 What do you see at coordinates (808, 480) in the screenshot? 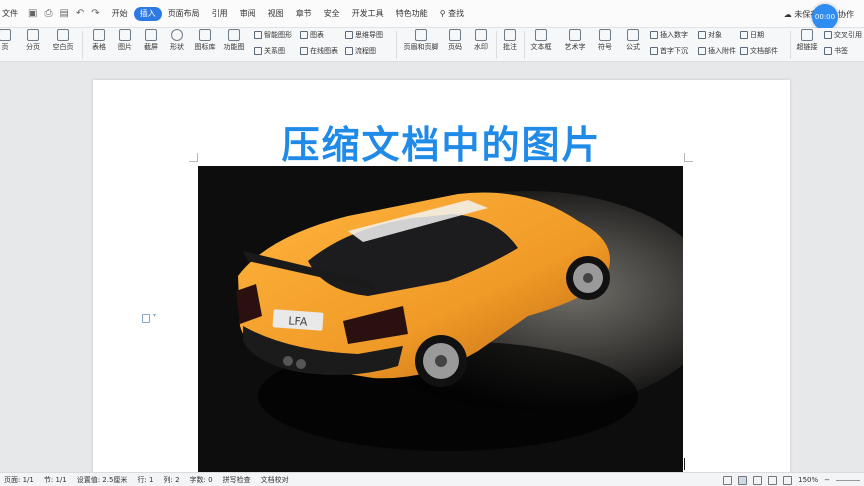
I see `zoom-level: 150%` at bounding box center [808, 480].